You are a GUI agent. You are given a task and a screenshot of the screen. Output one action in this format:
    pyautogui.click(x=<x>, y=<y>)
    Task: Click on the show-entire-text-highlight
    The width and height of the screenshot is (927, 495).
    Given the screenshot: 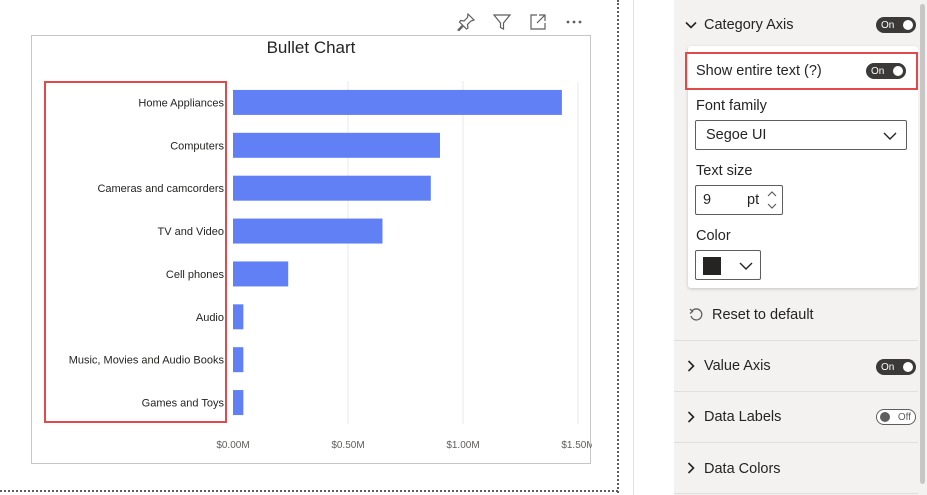 What is the action you would take?
    pyautogui.click(x=801, y=71)
    